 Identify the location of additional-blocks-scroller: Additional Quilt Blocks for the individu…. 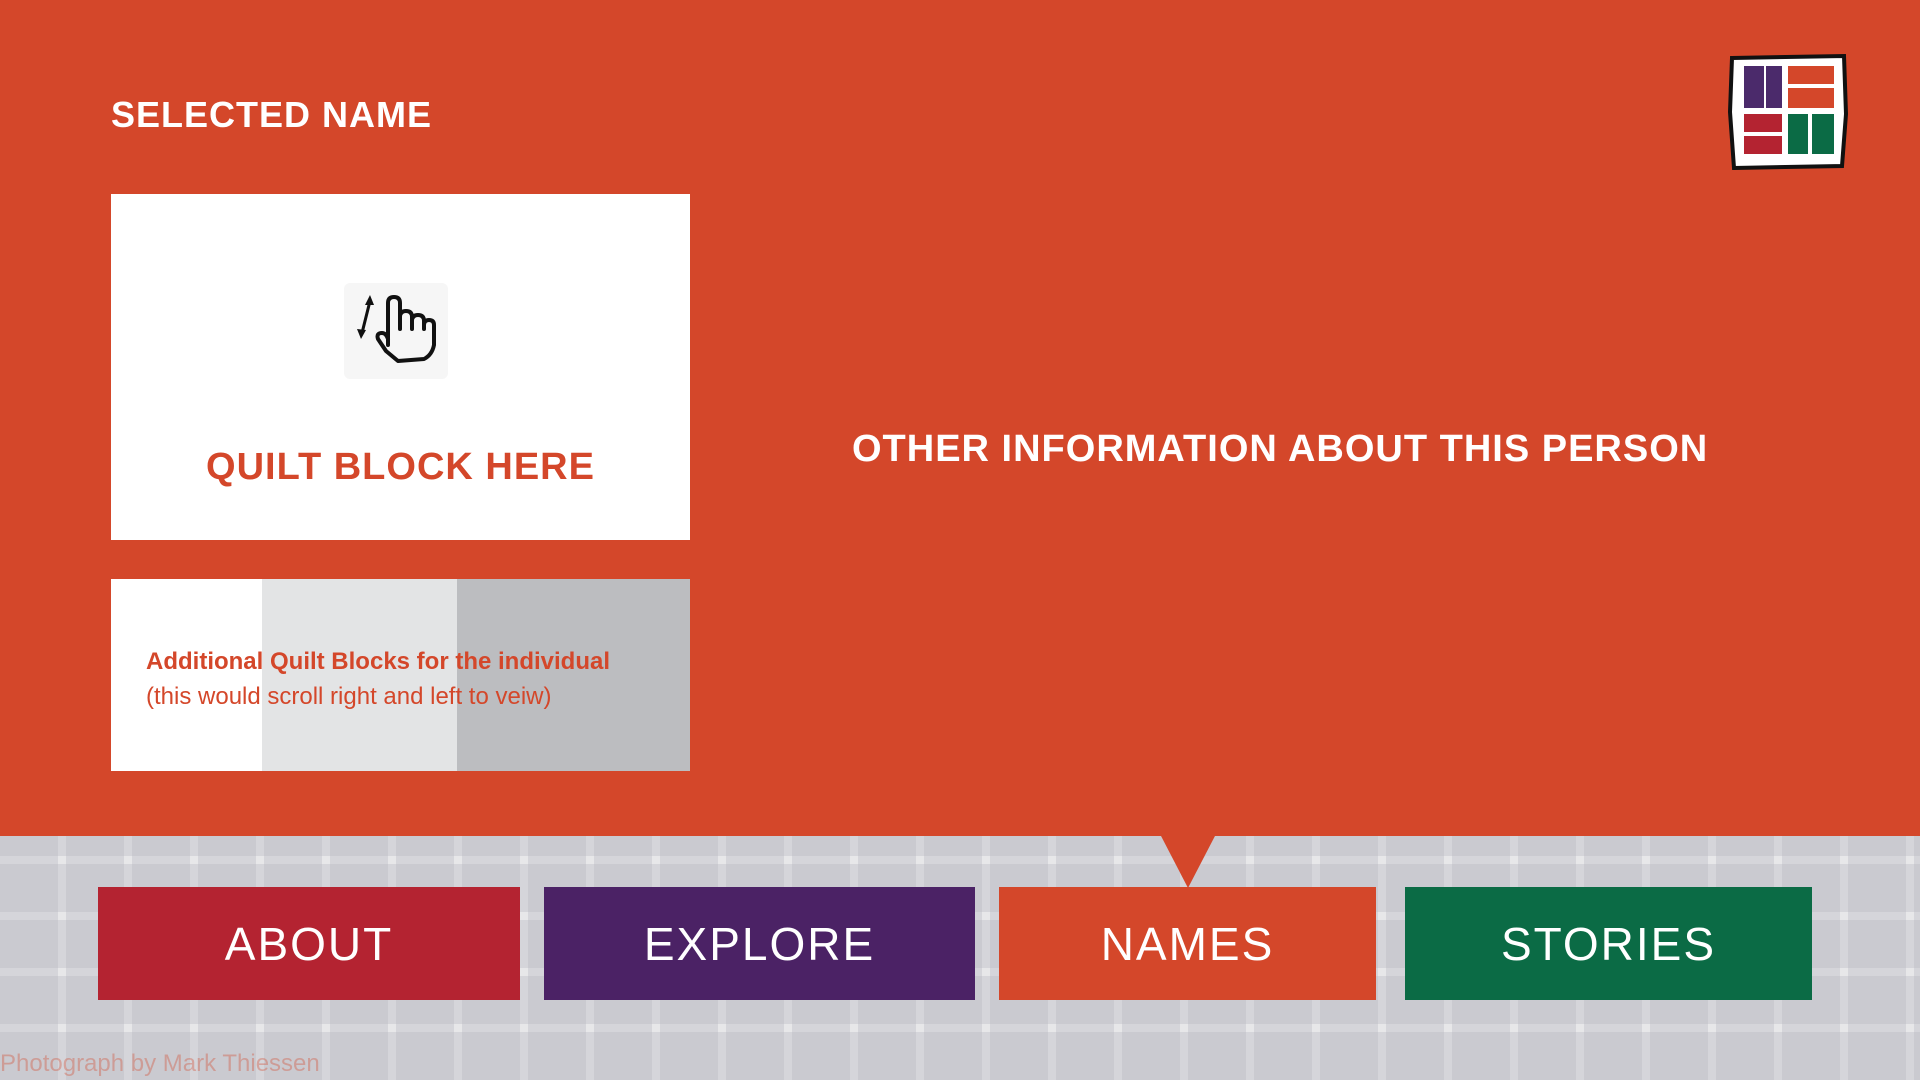
(400, 675).